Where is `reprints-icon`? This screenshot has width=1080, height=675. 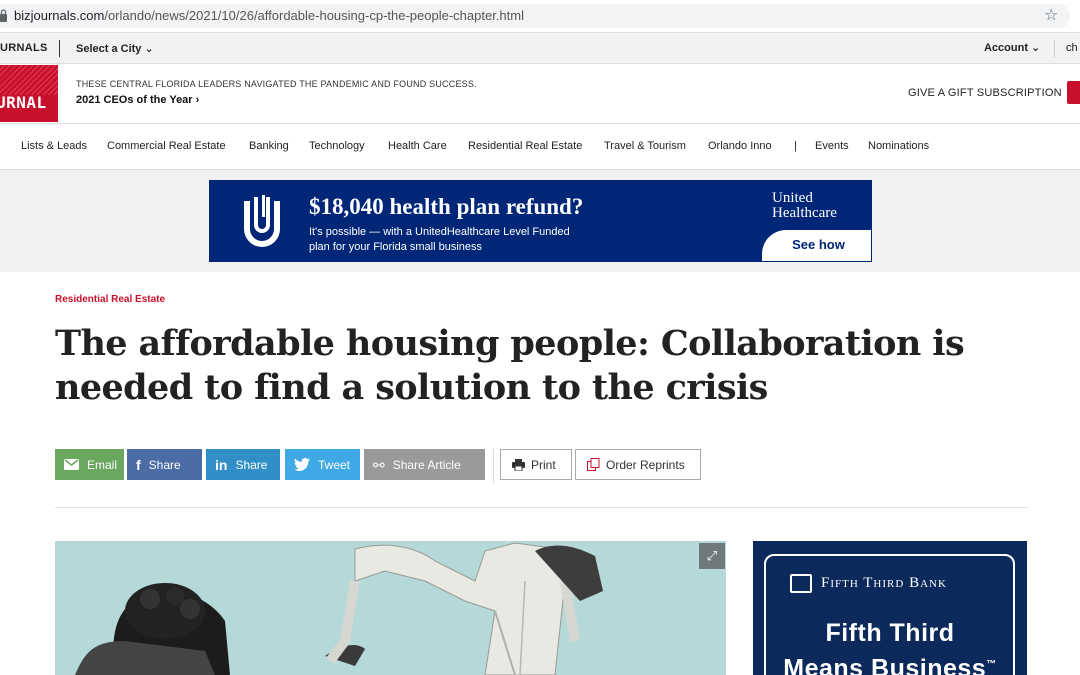
reprints-icon is located at coordinates (593, 464).